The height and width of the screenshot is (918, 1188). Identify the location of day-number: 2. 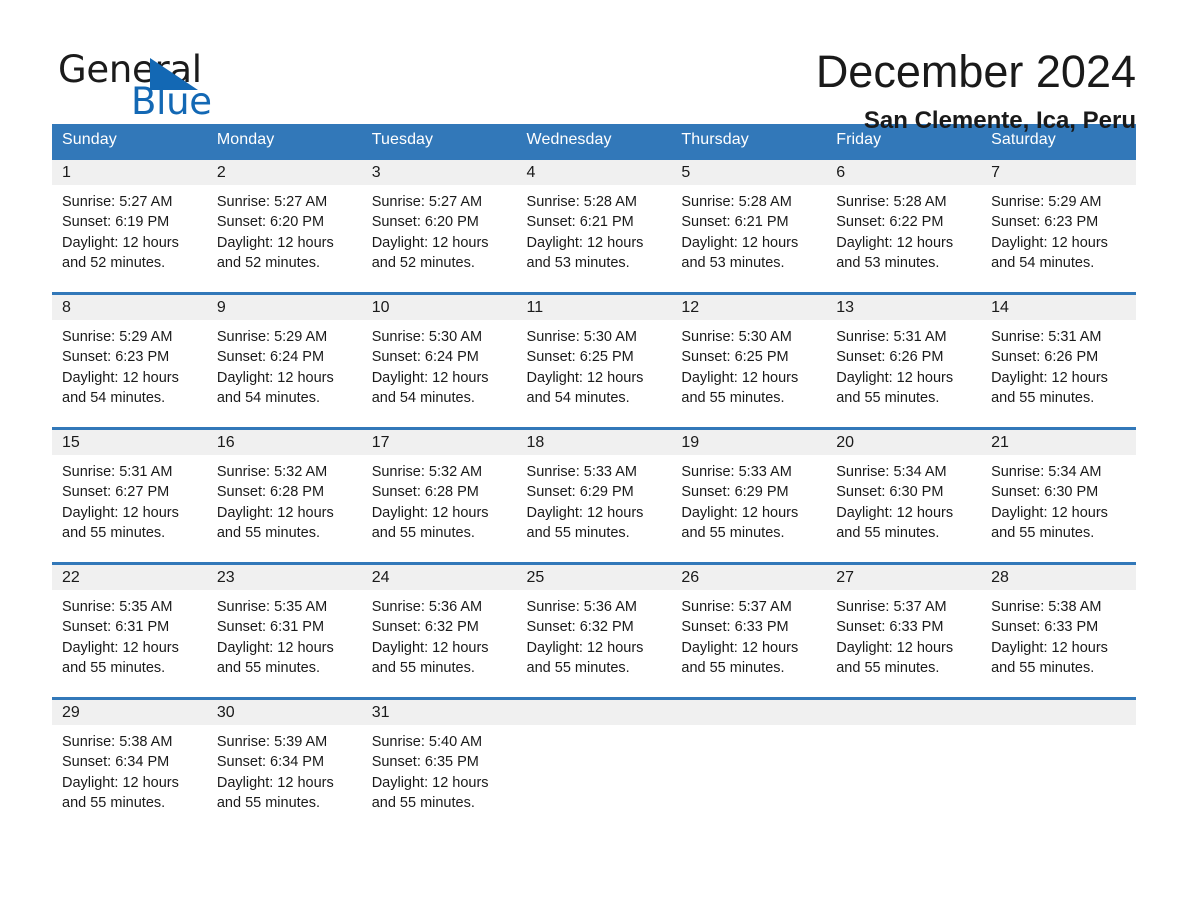
(284, 172).